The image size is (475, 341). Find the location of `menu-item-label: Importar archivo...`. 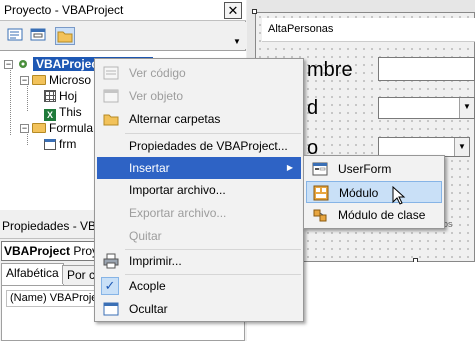

menu-item-label: Importar archivo... is located at coordinates (177, 190).